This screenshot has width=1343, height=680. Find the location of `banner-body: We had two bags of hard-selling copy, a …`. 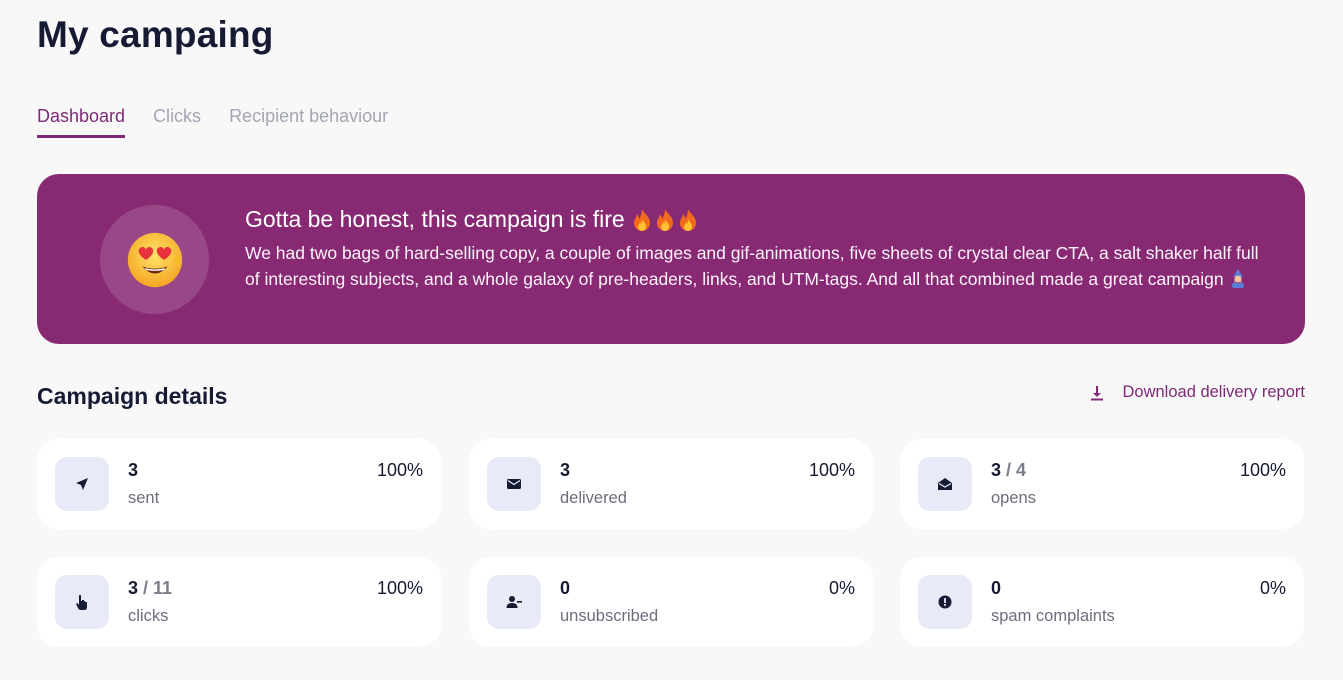

banner-body: We had two bags of hard-selling copy, a … is located at coordinates (752, 266).